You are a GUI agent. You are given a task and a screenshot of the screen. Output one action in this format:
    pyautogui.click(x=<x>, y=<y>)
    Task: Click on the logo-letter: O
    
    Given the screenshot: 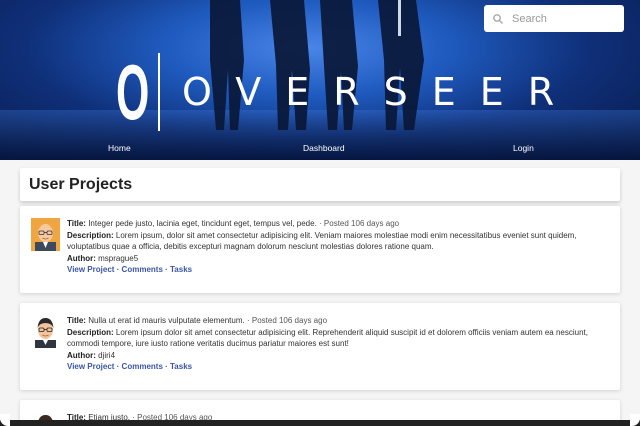 What is the action you would take?
    pyautogui.click(x=133, y=92)
    